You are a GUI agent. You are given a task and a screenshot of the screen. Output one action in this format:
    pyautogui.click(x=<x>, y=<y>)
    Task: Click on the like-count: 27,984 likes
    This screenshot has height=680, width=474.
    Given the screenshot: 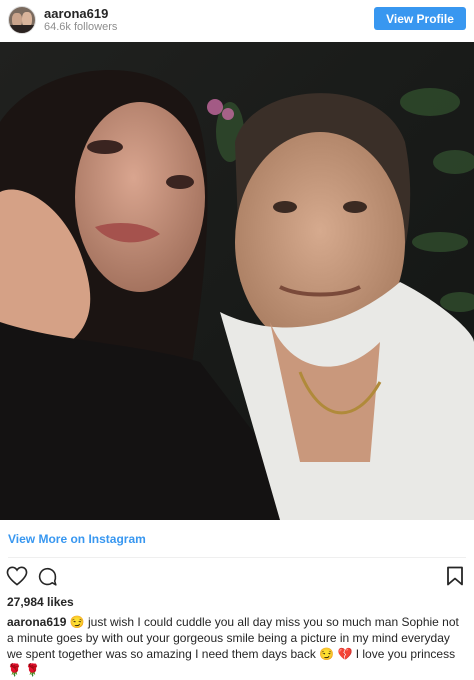 What is the action you would take?
    pyautogui.click(x=40, y=602)
    